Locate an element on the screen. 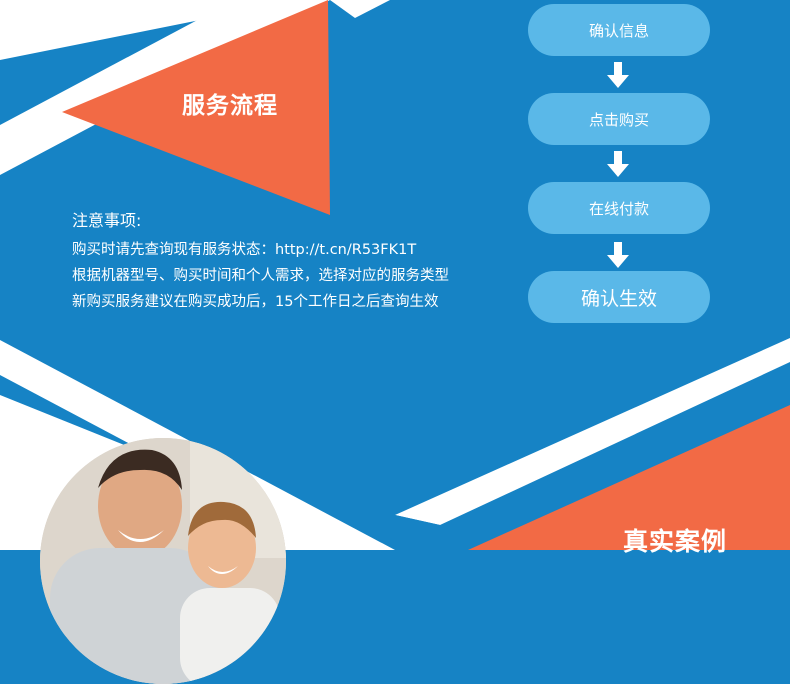 The width and height of the screenshot is (790, 684). family-photo is located at coordinates (163, 561).